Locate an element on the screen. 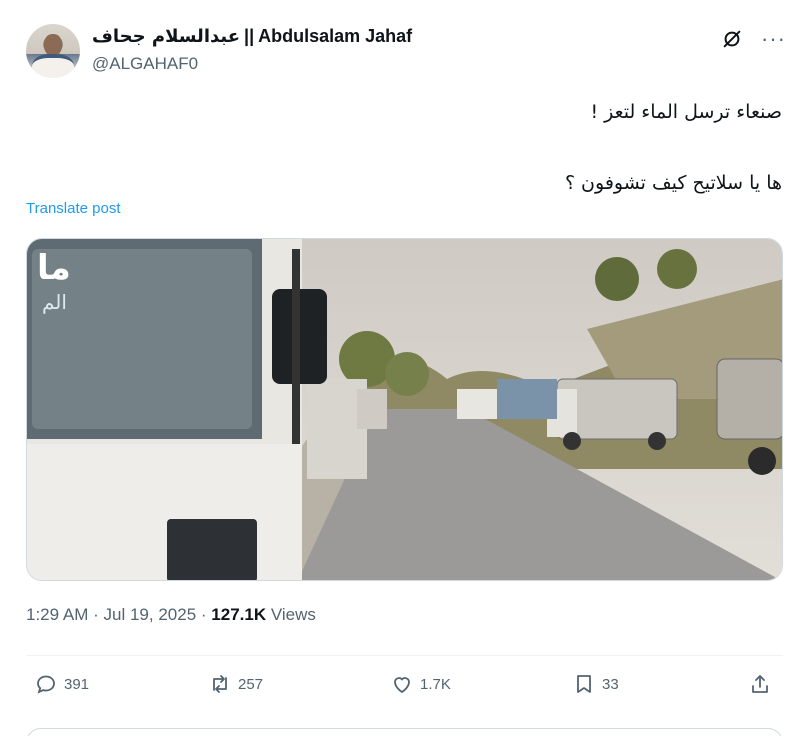  reply-box is located at coordinates (404, 732).